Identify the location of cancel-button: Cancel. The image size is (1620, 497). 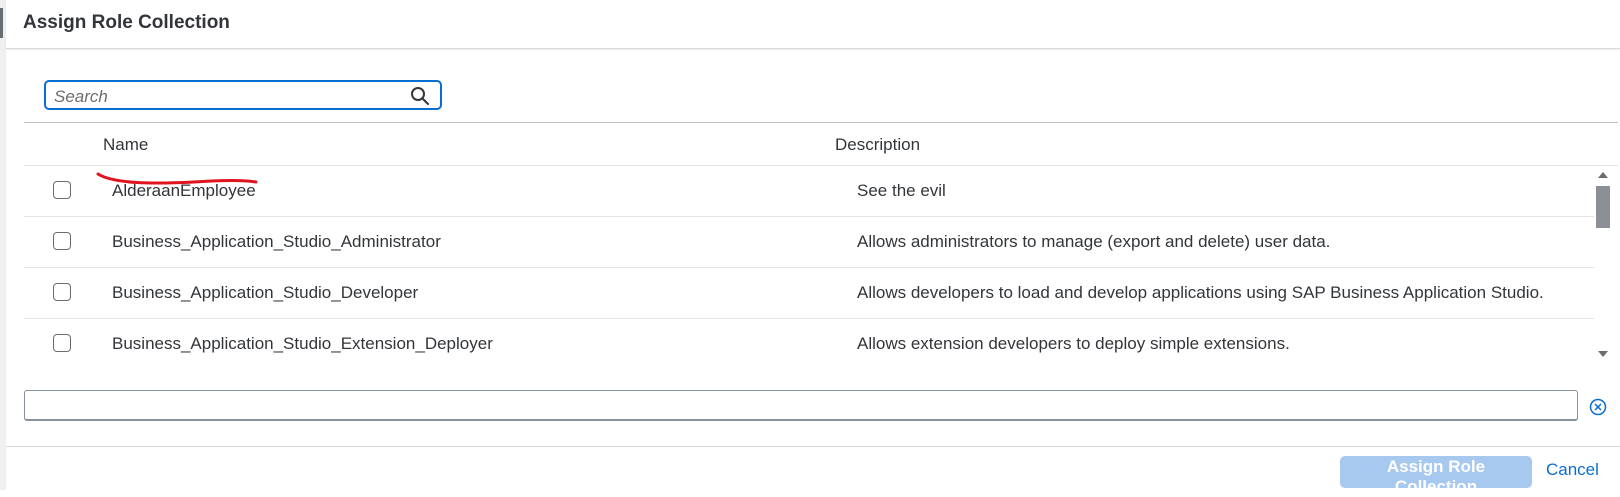
(1572, 470).